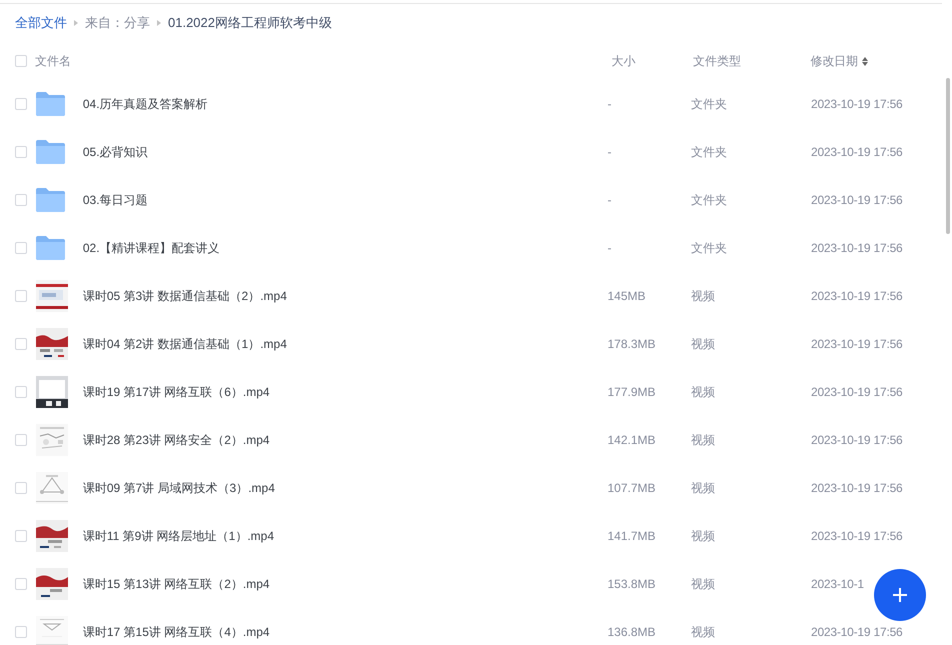  Describe the element at coordinates (115, 152) in the screenshot. I see `file-name: 05.必背知识` at that location.